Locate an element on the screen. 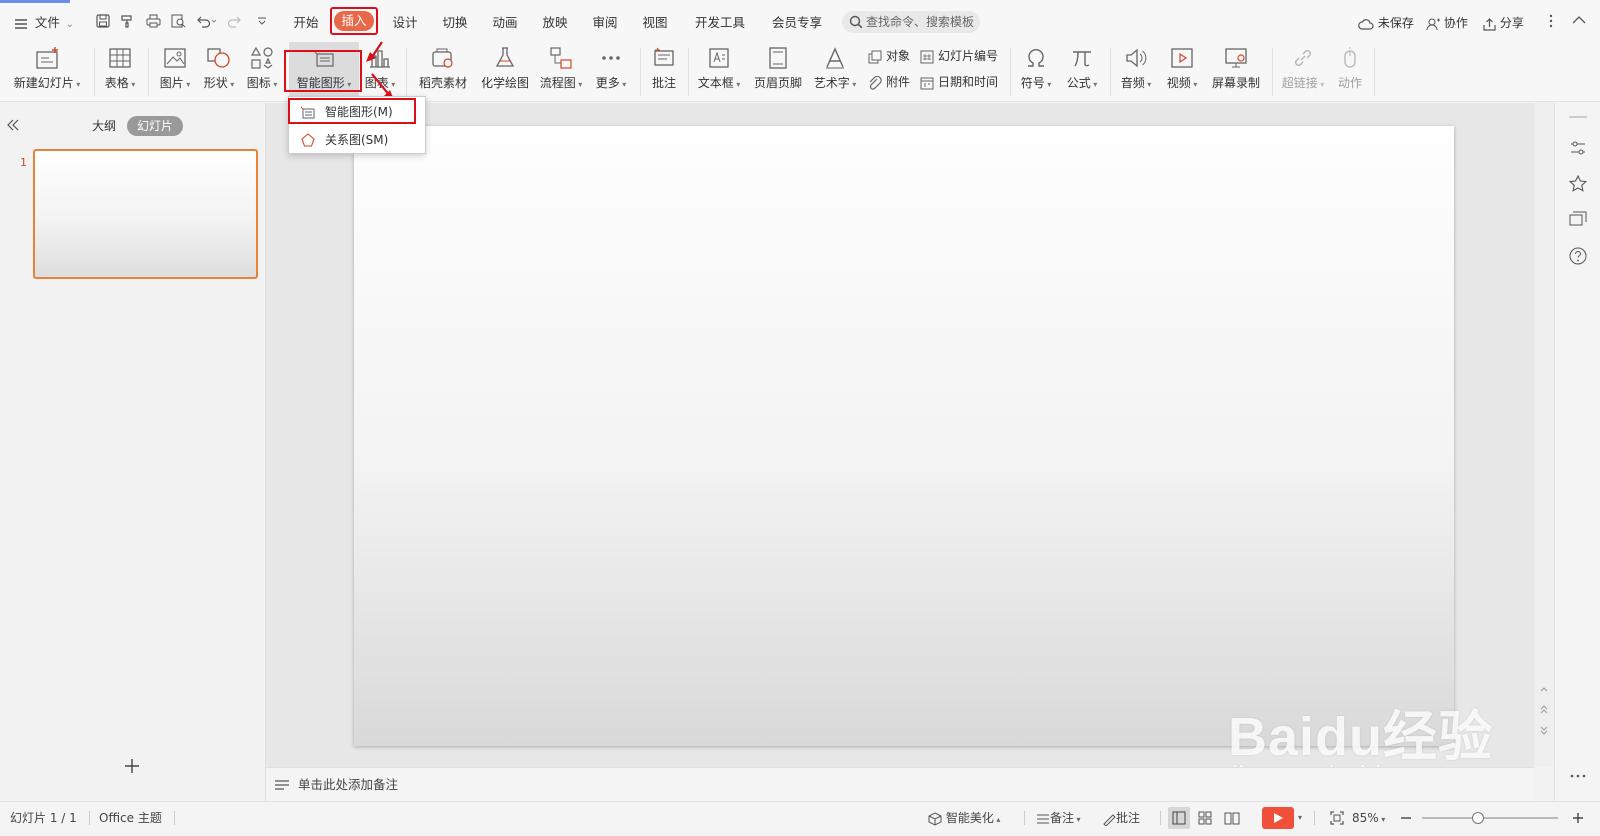 The image size is (1600, 836). more-button: 更多 ▾ is located at coordinates (611, 72).